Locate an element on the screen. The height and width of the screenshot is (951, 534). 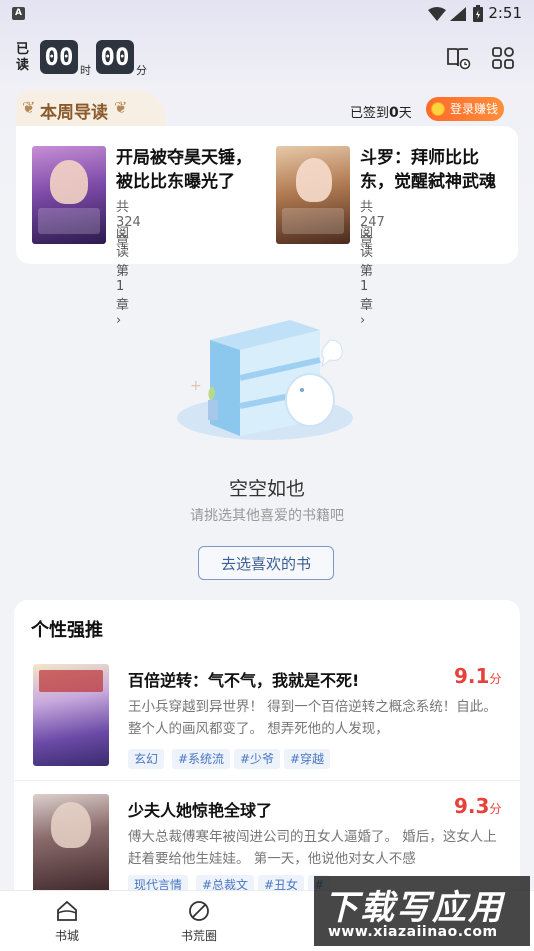
recommend-title-2: 少夫人她惊艳全球了 is located at coordinates (200, 810).